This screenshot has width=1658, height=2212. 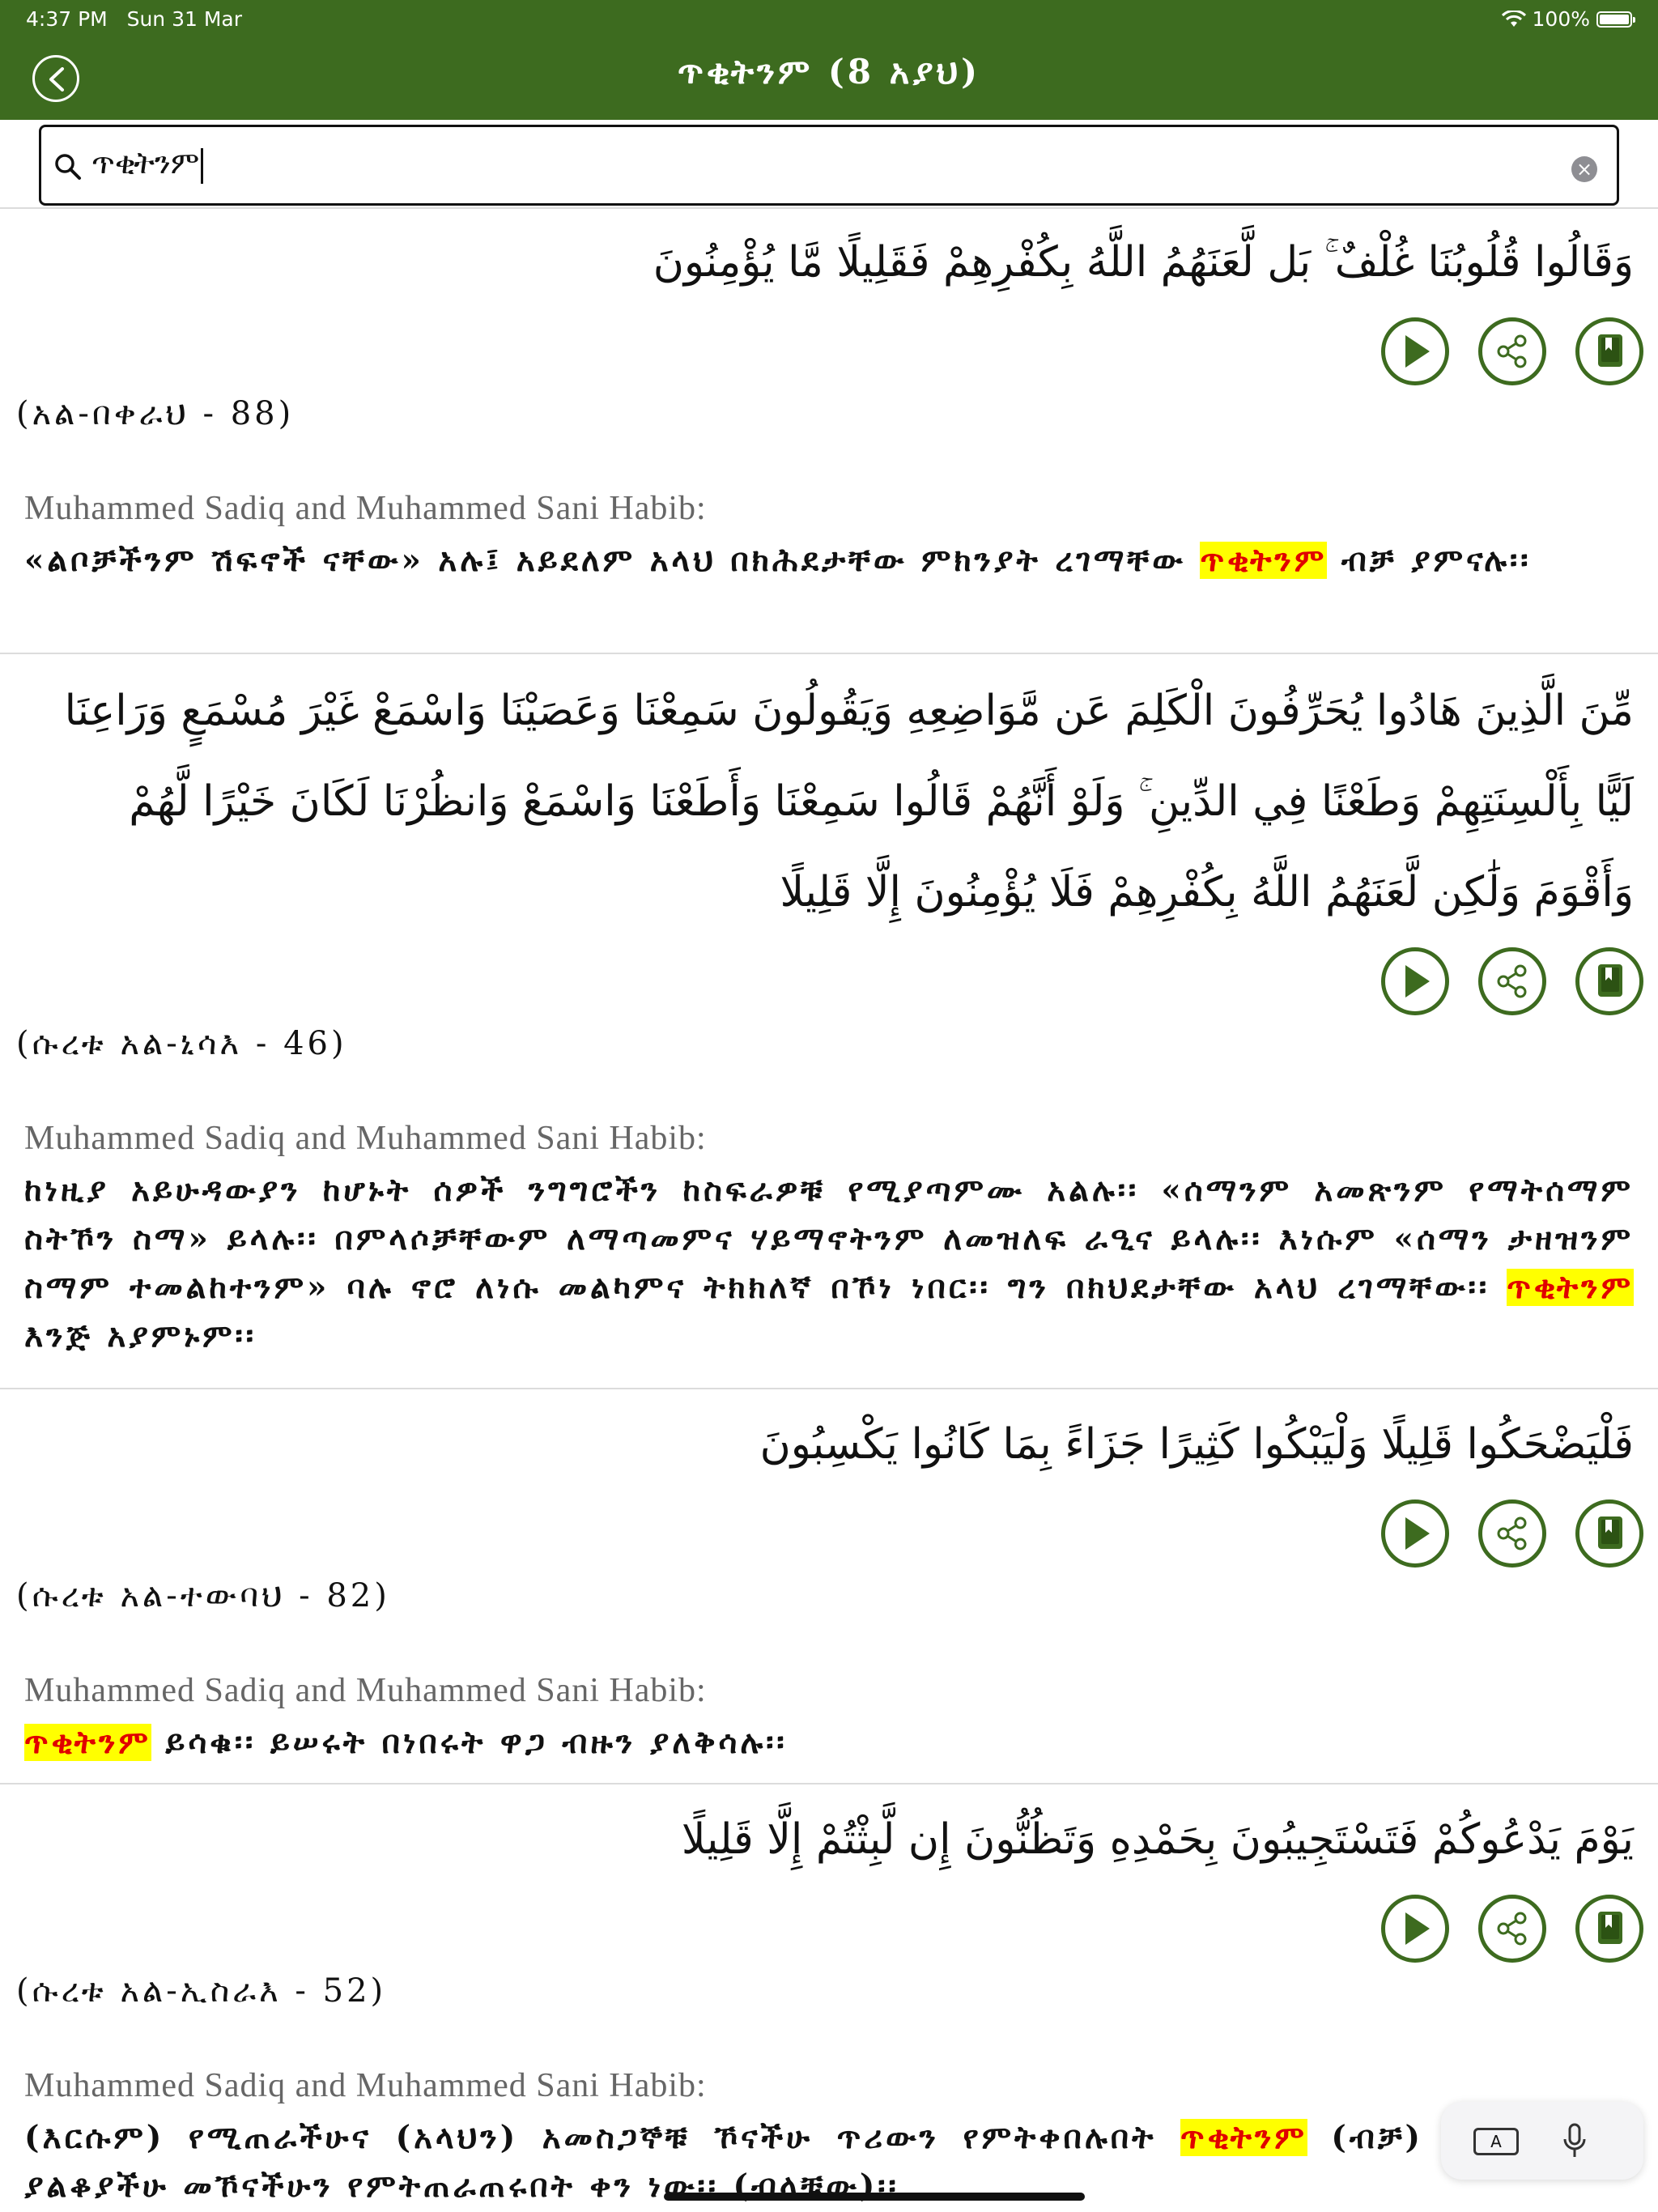 I want to click on ayah-reference: (አል-በቀራህ - 88), so click(x=155, y=414).